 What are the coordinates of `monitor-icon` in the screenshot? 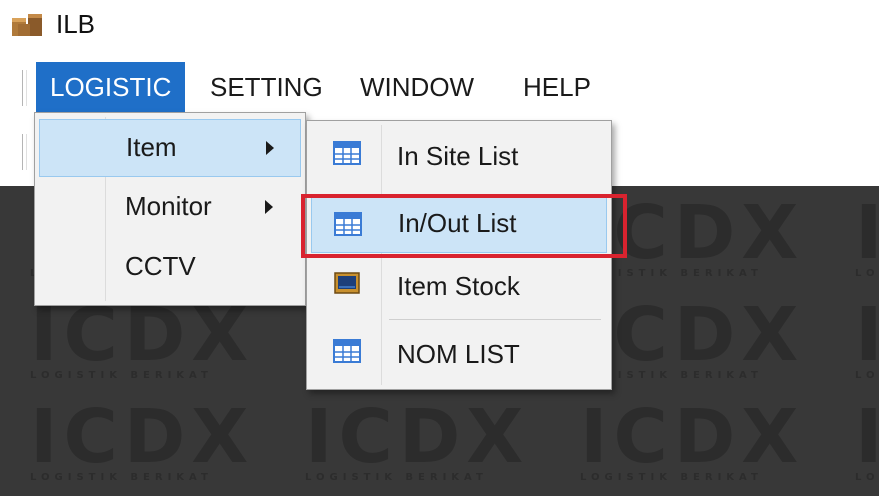 It's located at (347, 283).